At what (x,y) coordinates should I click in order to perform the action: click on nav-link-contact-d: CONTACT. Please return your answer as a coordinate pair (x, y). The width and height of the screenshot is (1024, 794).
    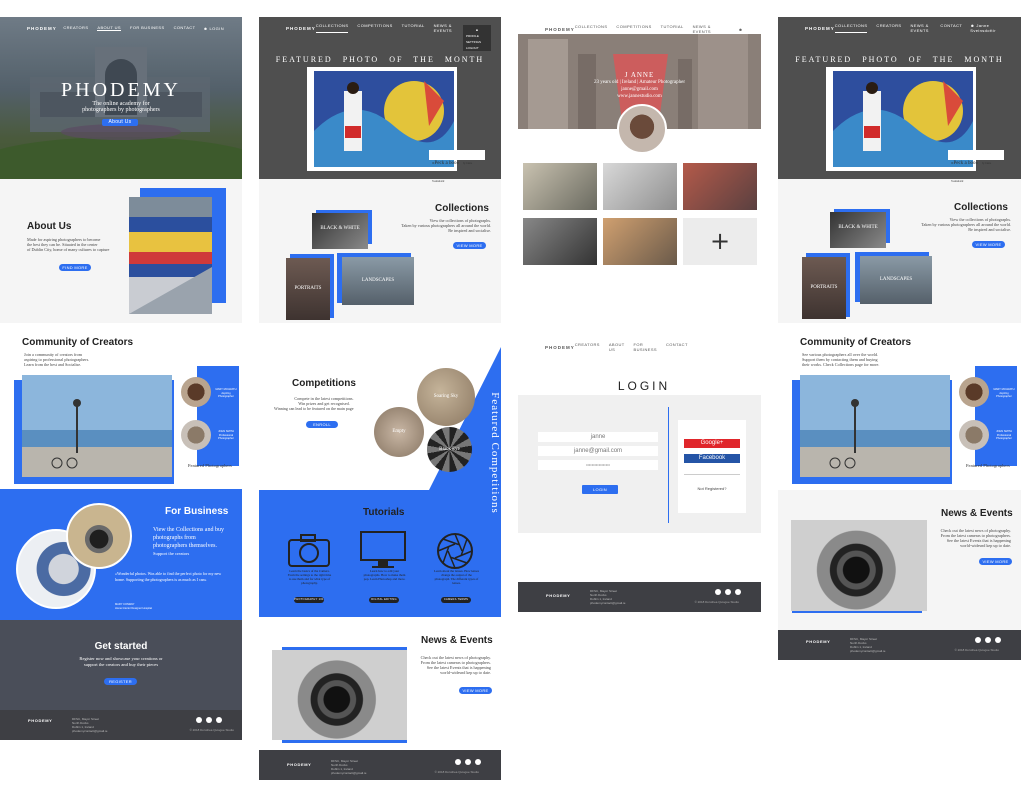
    Looking at the image, I should click on (951, 28).